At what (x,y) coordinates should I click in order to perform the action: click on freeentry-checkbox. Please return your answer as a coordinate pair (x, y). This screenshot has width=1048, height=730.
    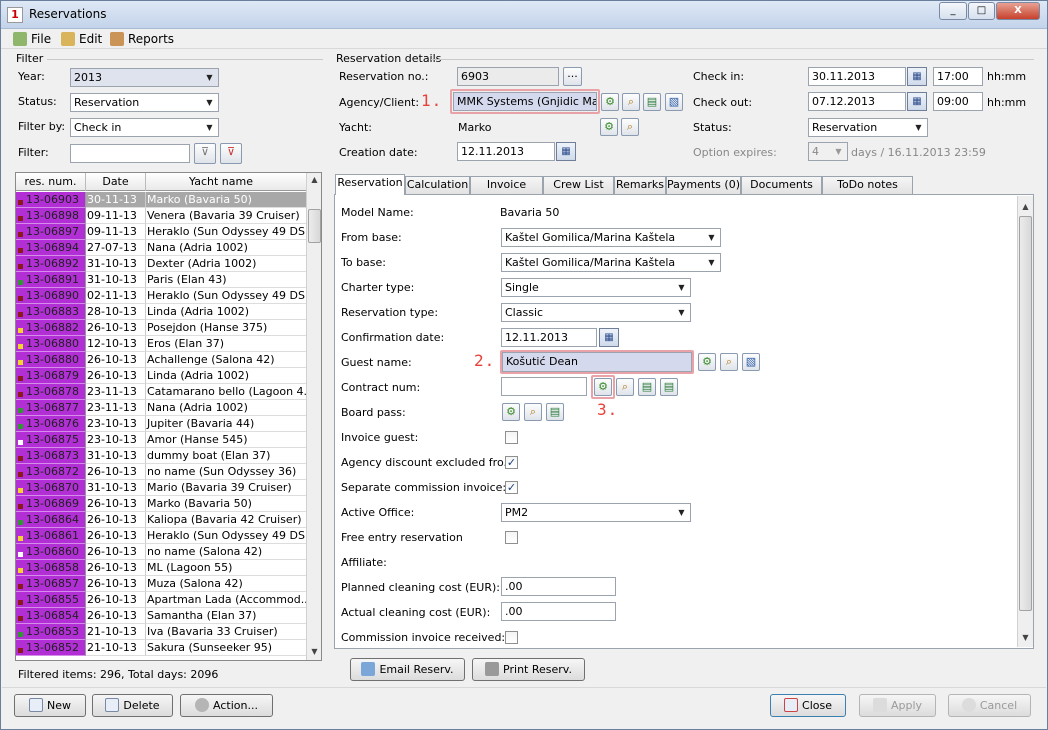
    Looking at the image, I should click on (511, 537).